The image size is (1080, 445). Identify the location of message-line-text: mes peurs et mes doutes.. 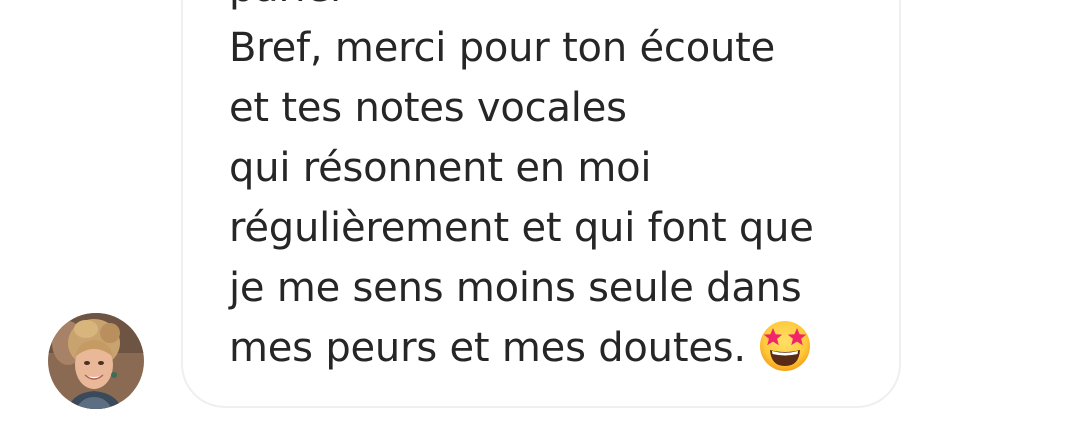
(487, 348).